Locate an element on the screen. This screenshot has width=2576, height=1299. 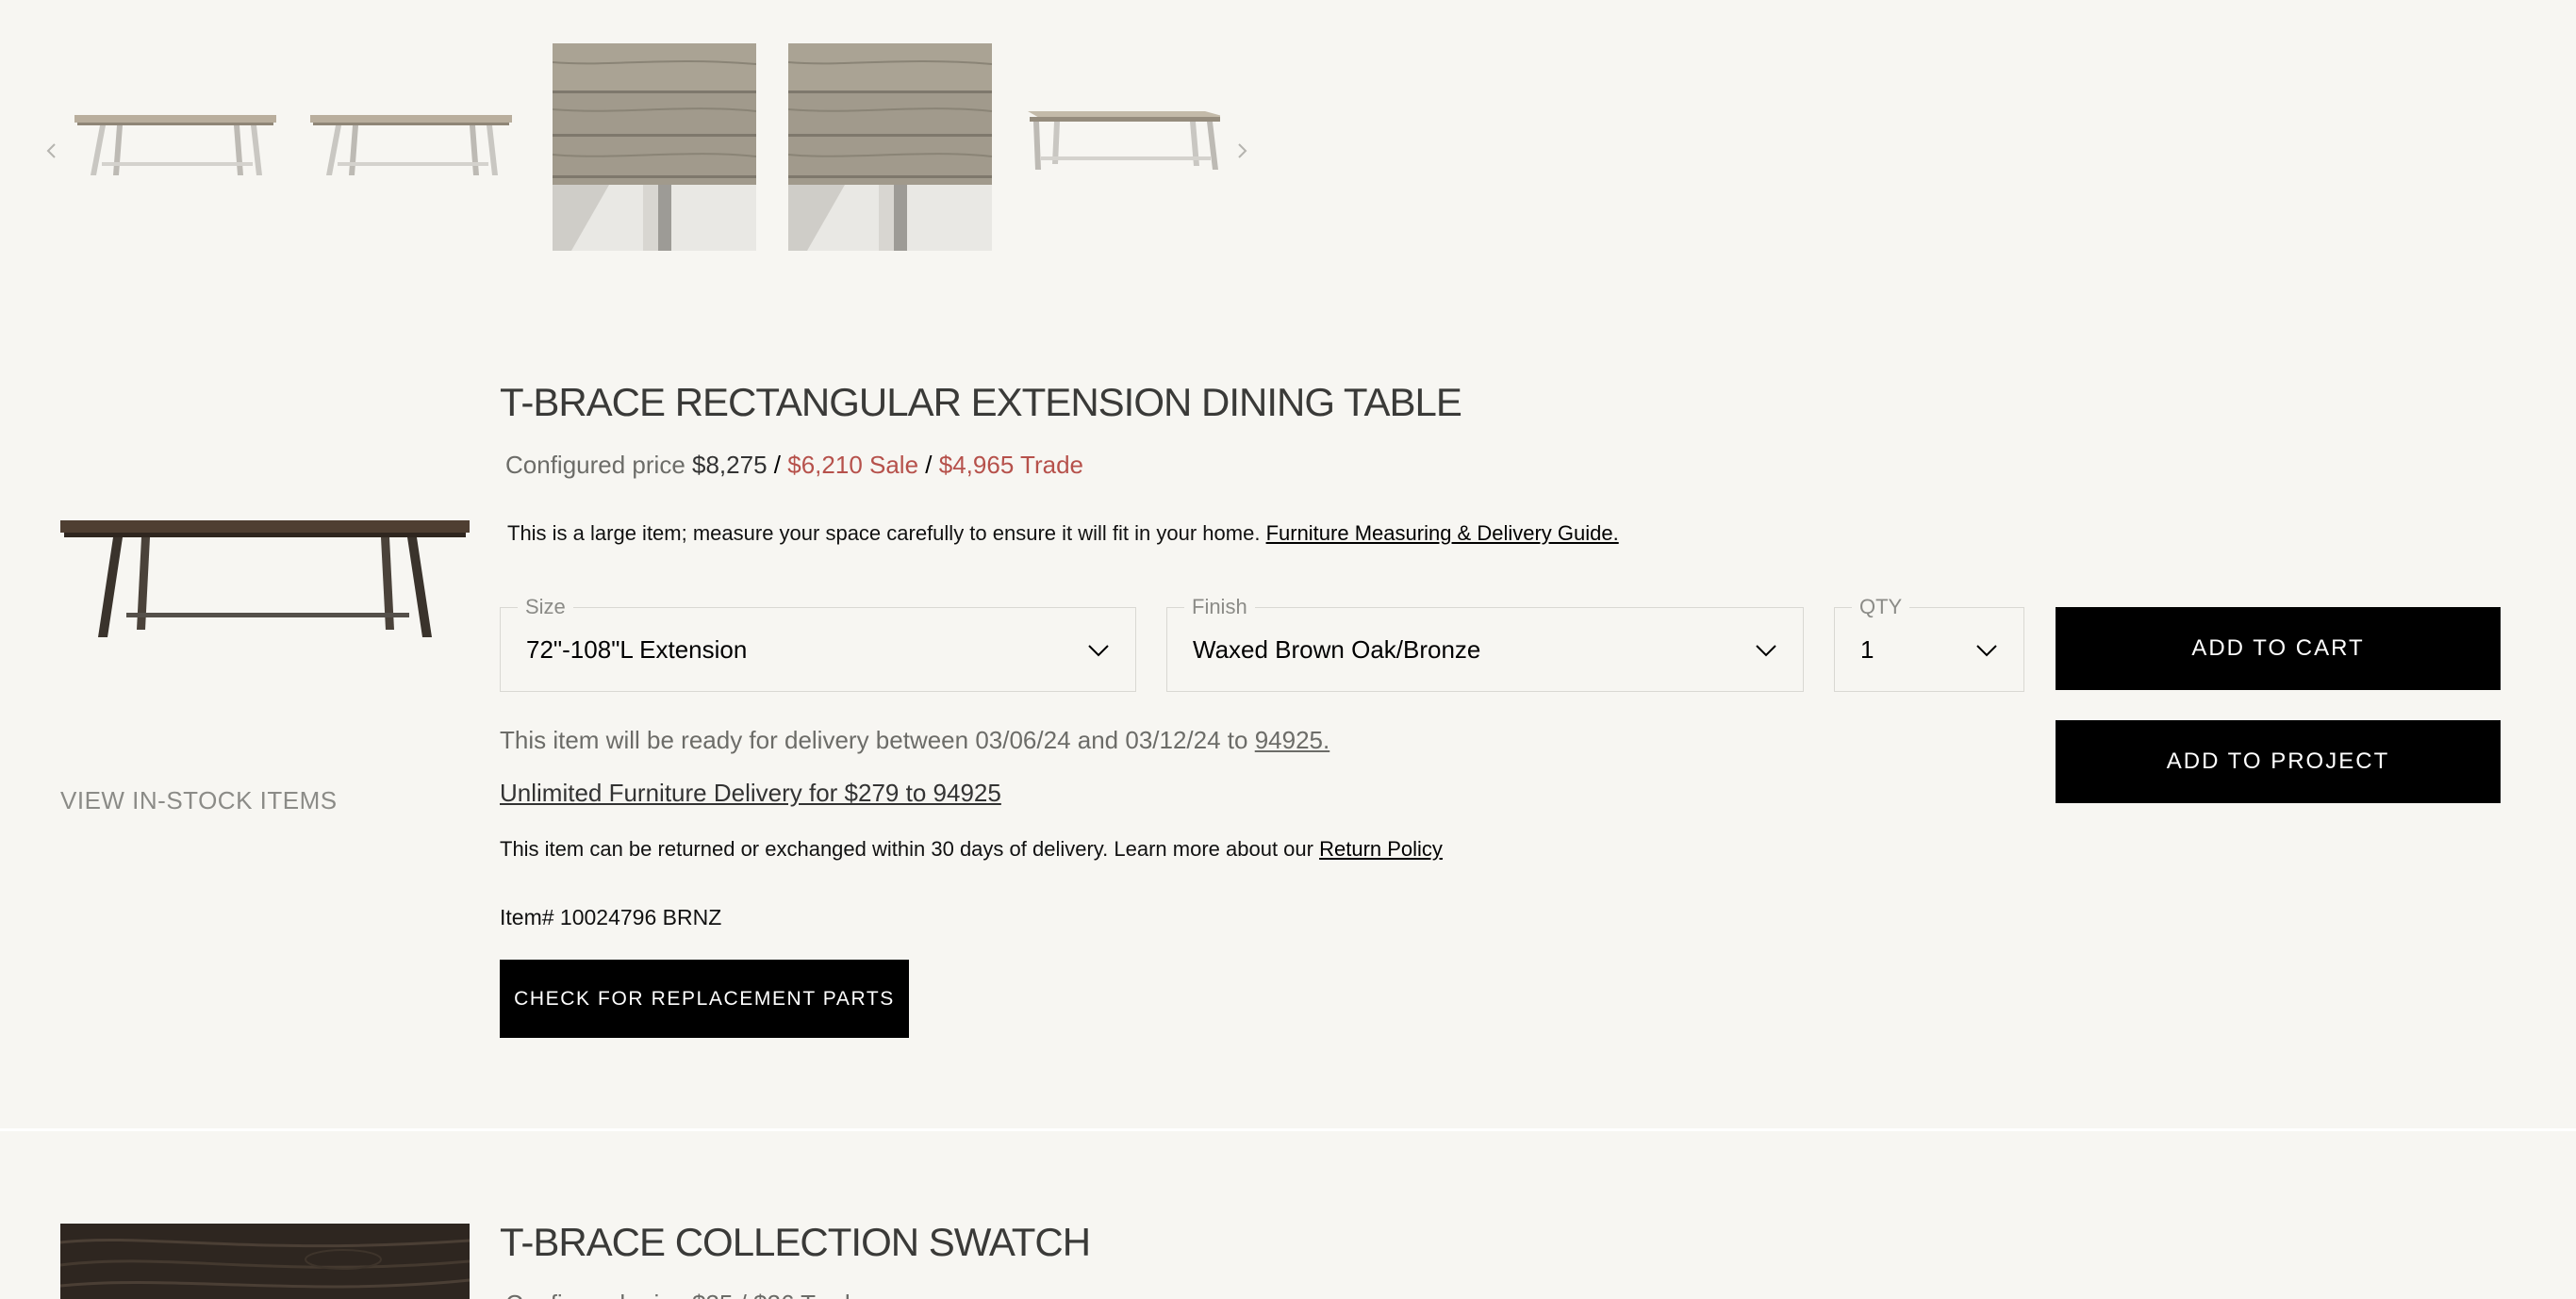
regular-price: $8,275 is located at coordinates (730, 465).